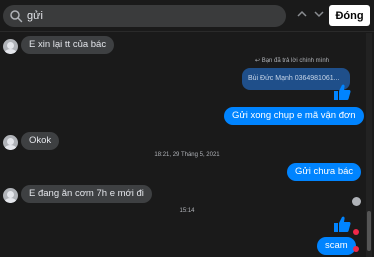 The height and width of the screenshot is (257, 374). I want to click on message-outgoing: Gửi xong chụp e mã vận đơn, so click(294, 116).